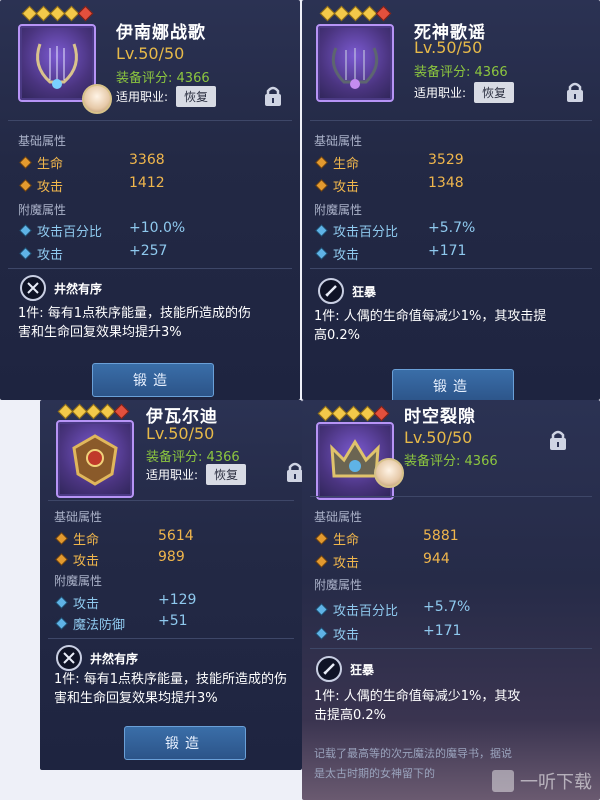  Describe the element at coordinates (355, 63) in the screenshot. I see `item-portrait-harp` at that location.